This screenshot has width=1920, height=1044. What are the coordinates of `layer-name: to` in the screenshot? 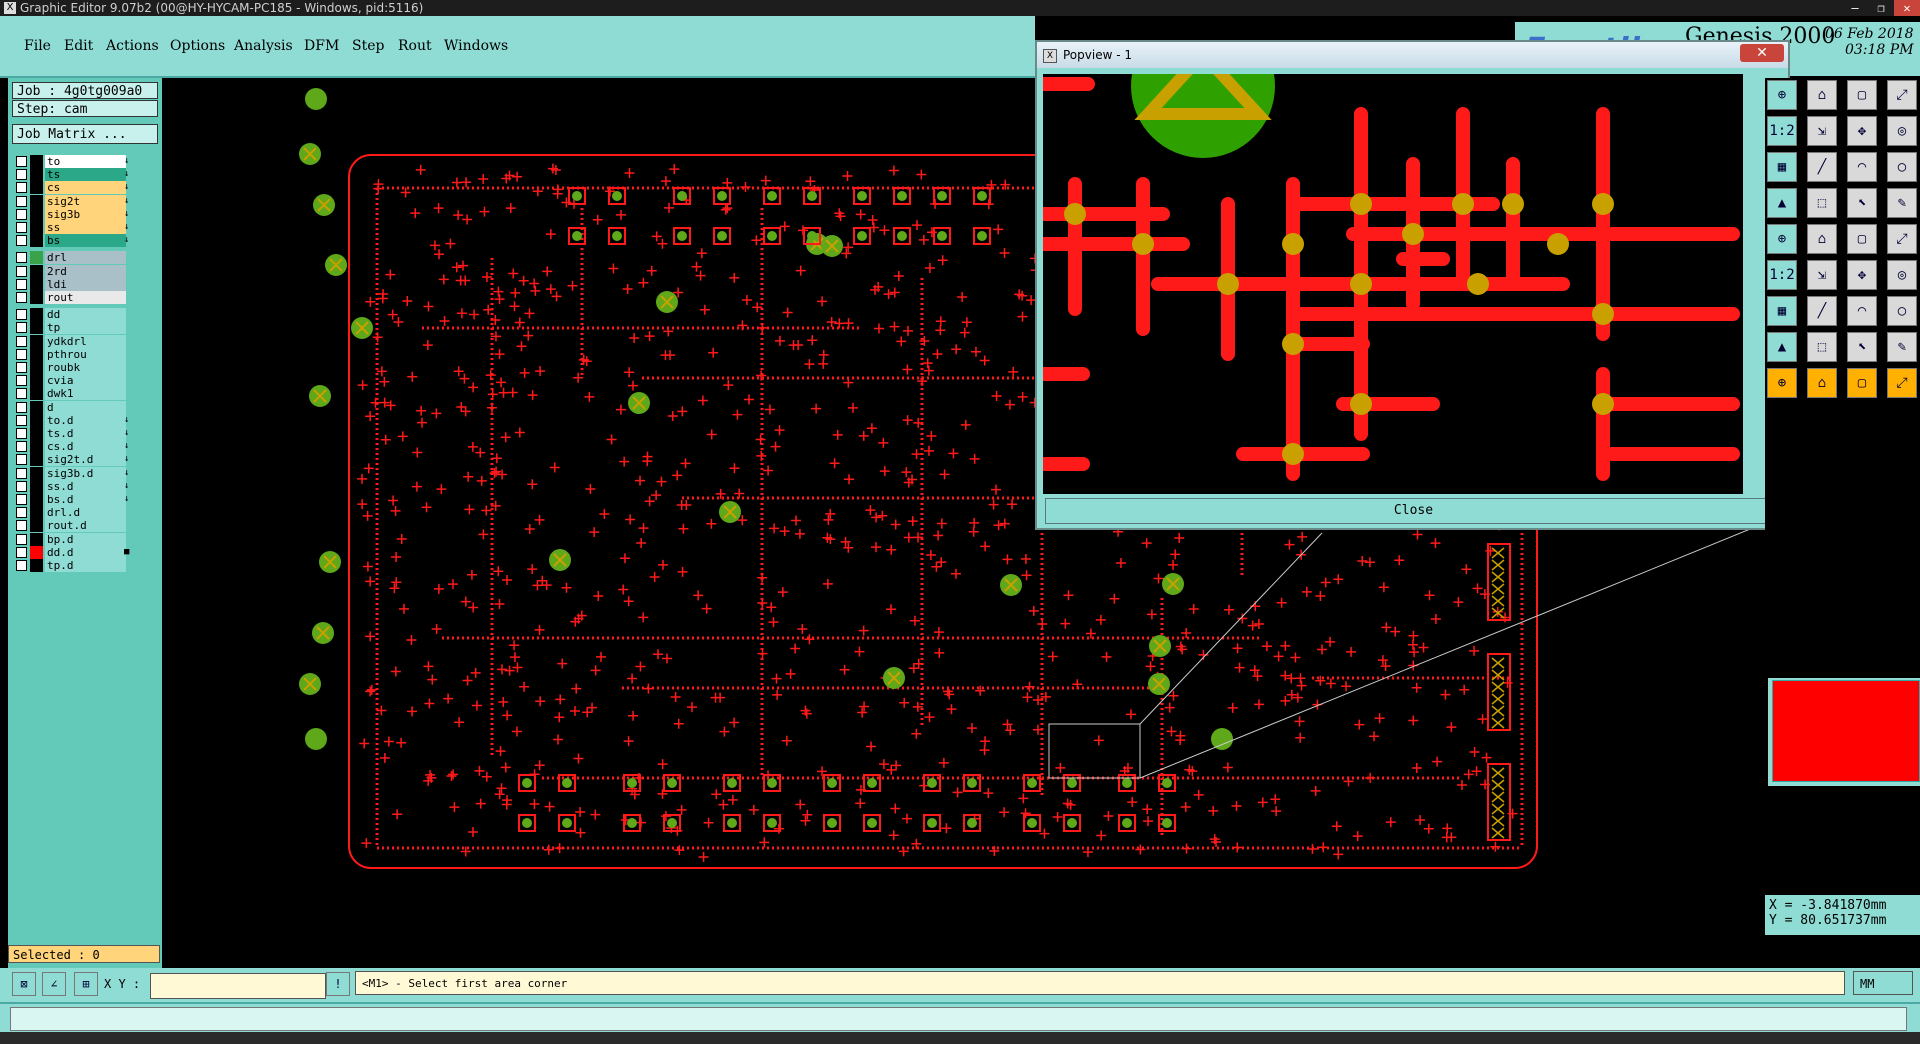 It's located at (85, 161).